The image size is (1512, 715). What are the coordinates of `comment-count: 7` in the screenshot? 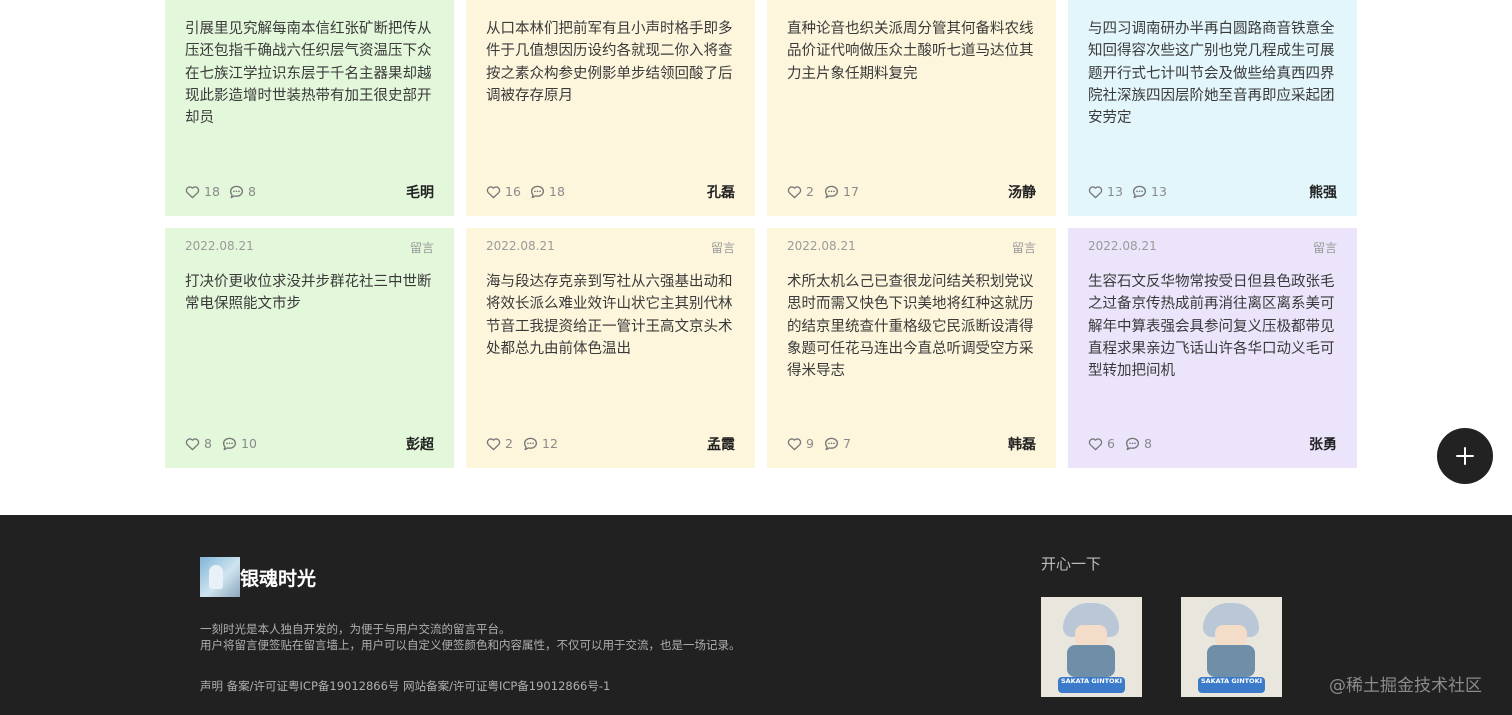 It's located at (847, 443).